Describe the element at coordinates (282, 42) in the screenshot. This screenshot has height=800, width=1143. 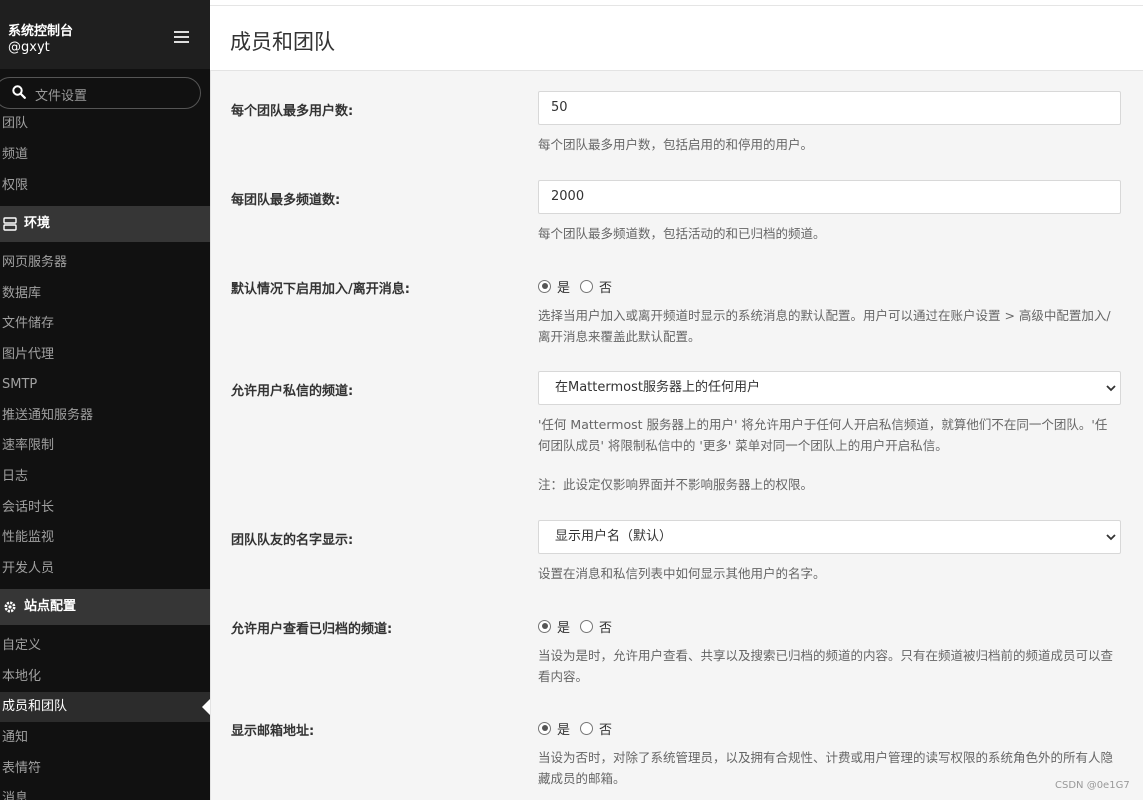
I see `page-title: 成员和团队` at that location.